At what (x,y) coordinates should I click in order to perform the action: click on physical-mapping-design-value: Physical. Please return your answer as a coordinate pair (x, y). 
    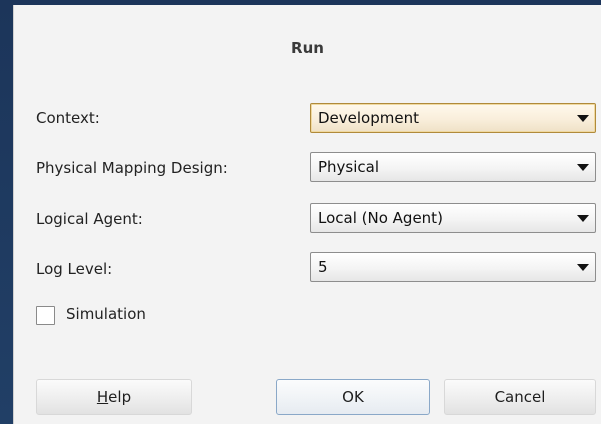
    Looking at the image, I should click on (349, 167).